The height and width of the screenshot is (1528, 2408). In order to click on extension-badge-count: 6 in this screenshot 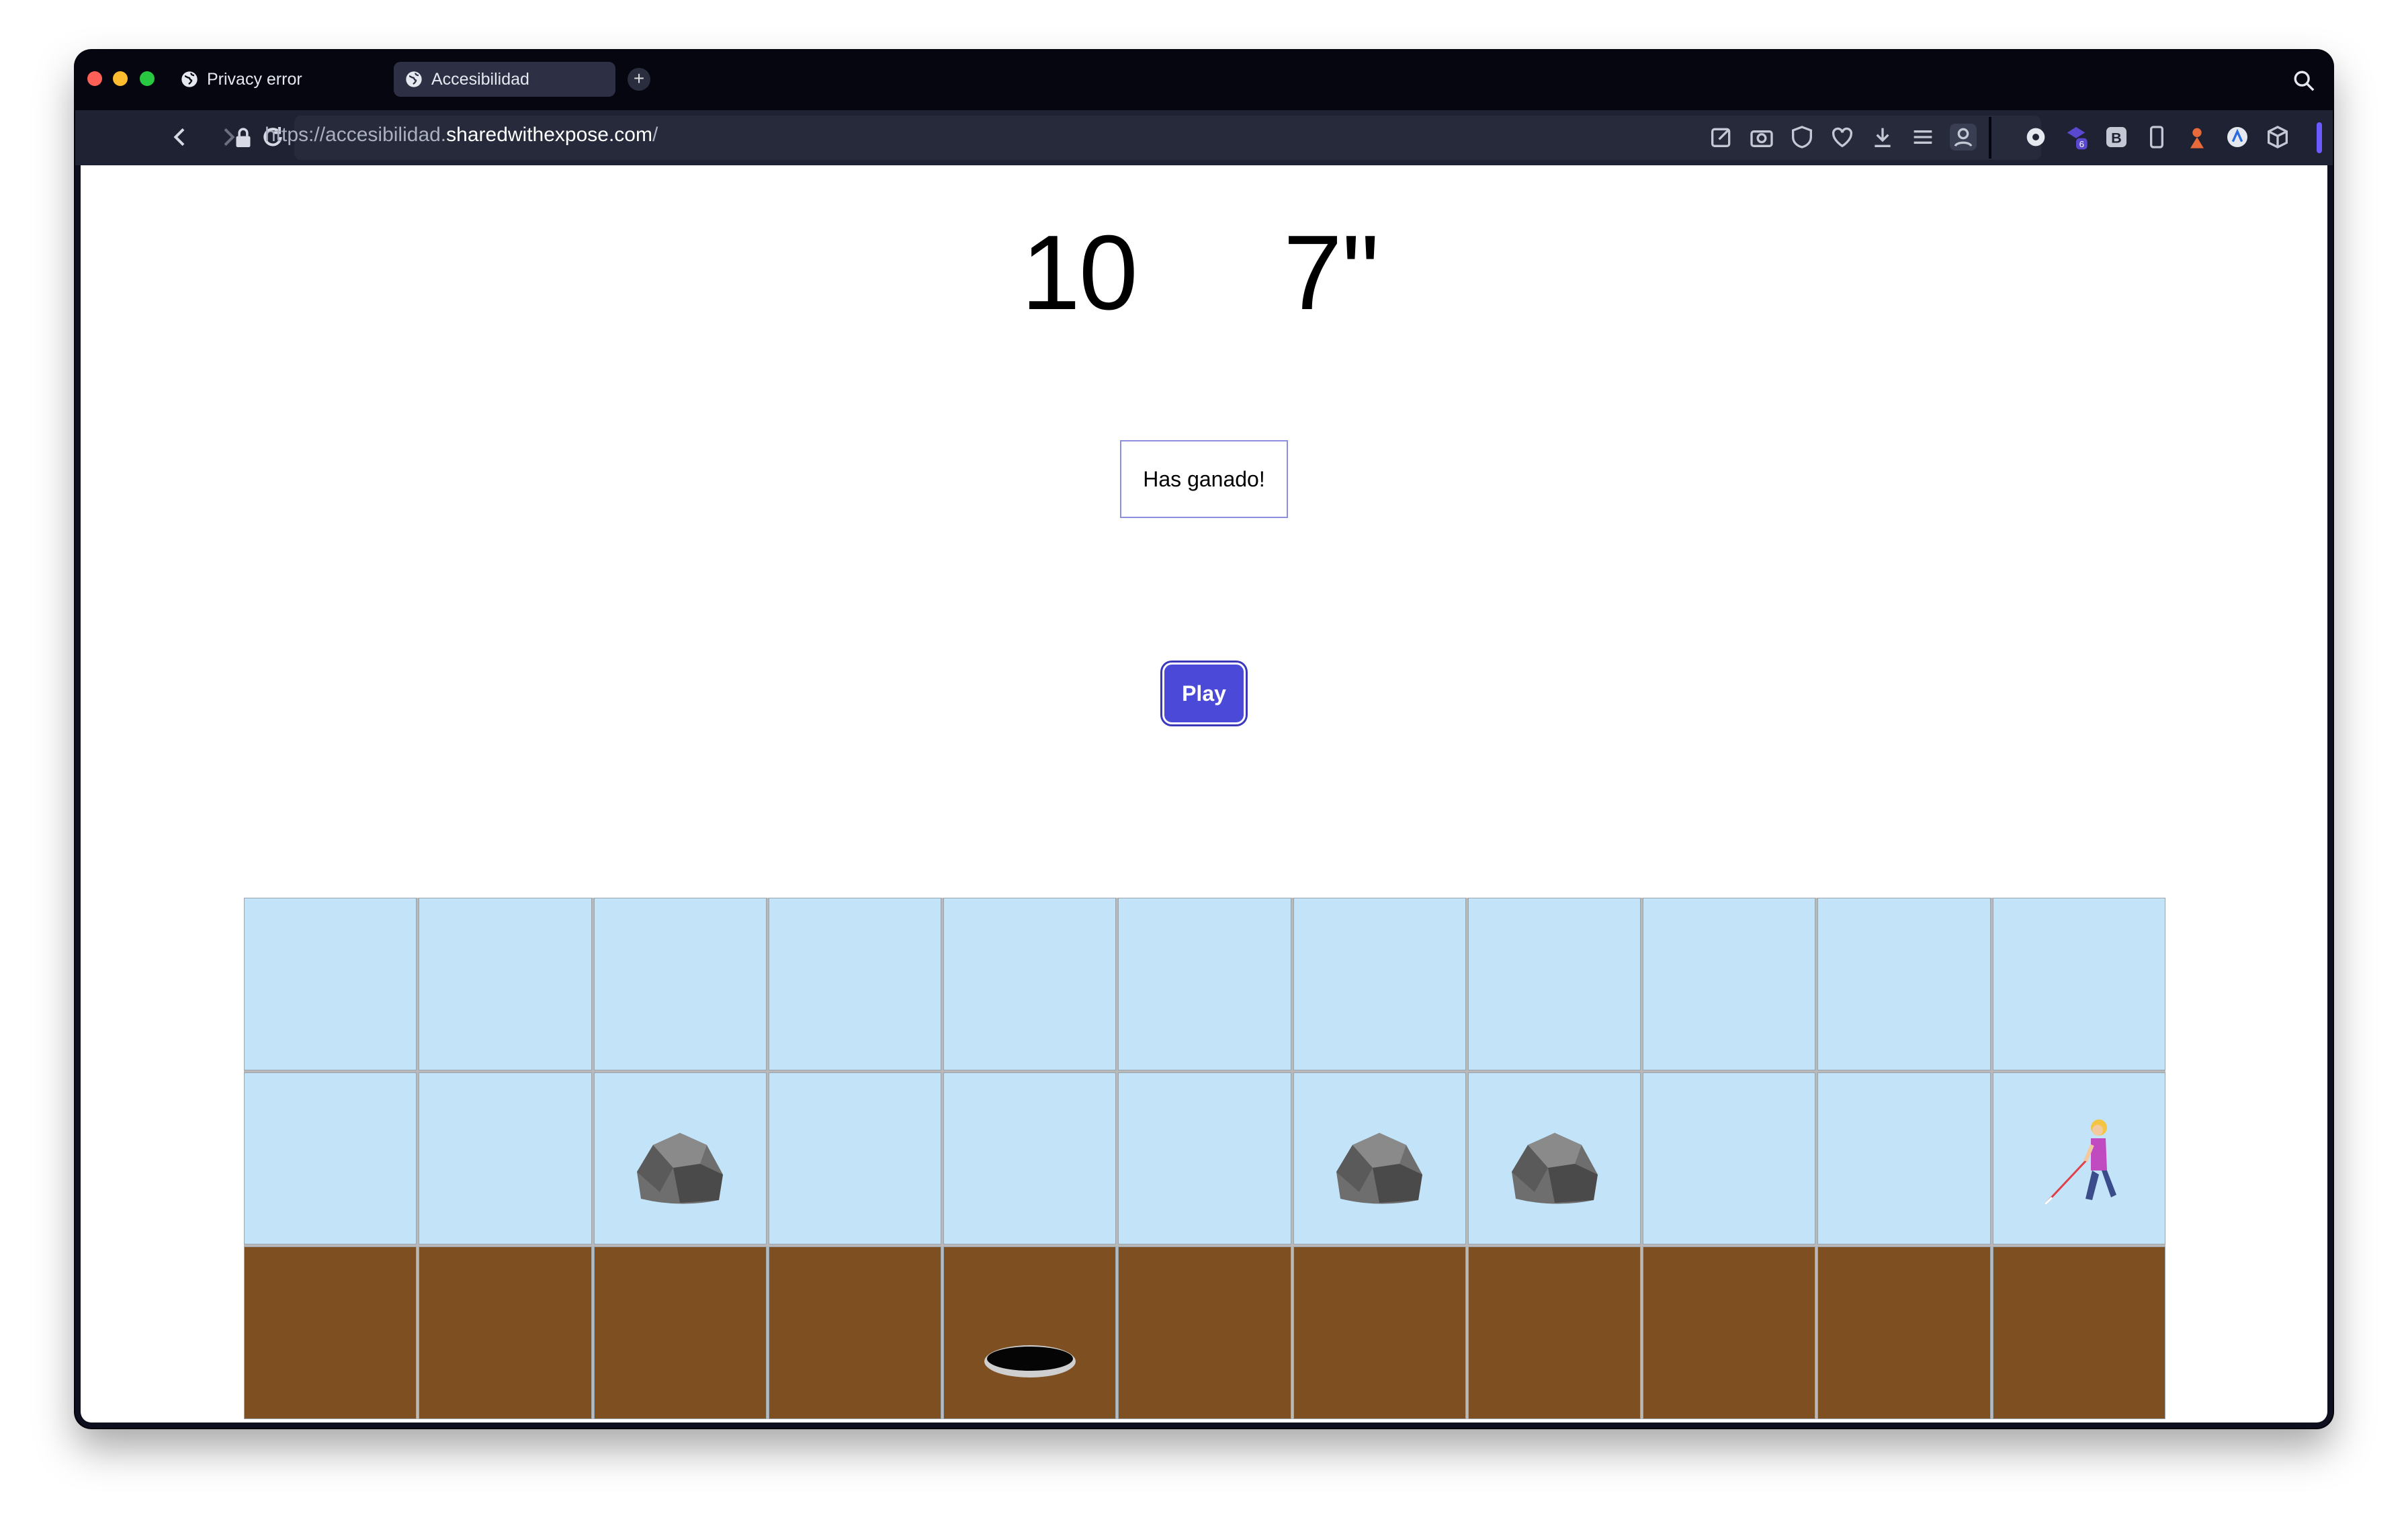, I will do `click(2081, 144)`.